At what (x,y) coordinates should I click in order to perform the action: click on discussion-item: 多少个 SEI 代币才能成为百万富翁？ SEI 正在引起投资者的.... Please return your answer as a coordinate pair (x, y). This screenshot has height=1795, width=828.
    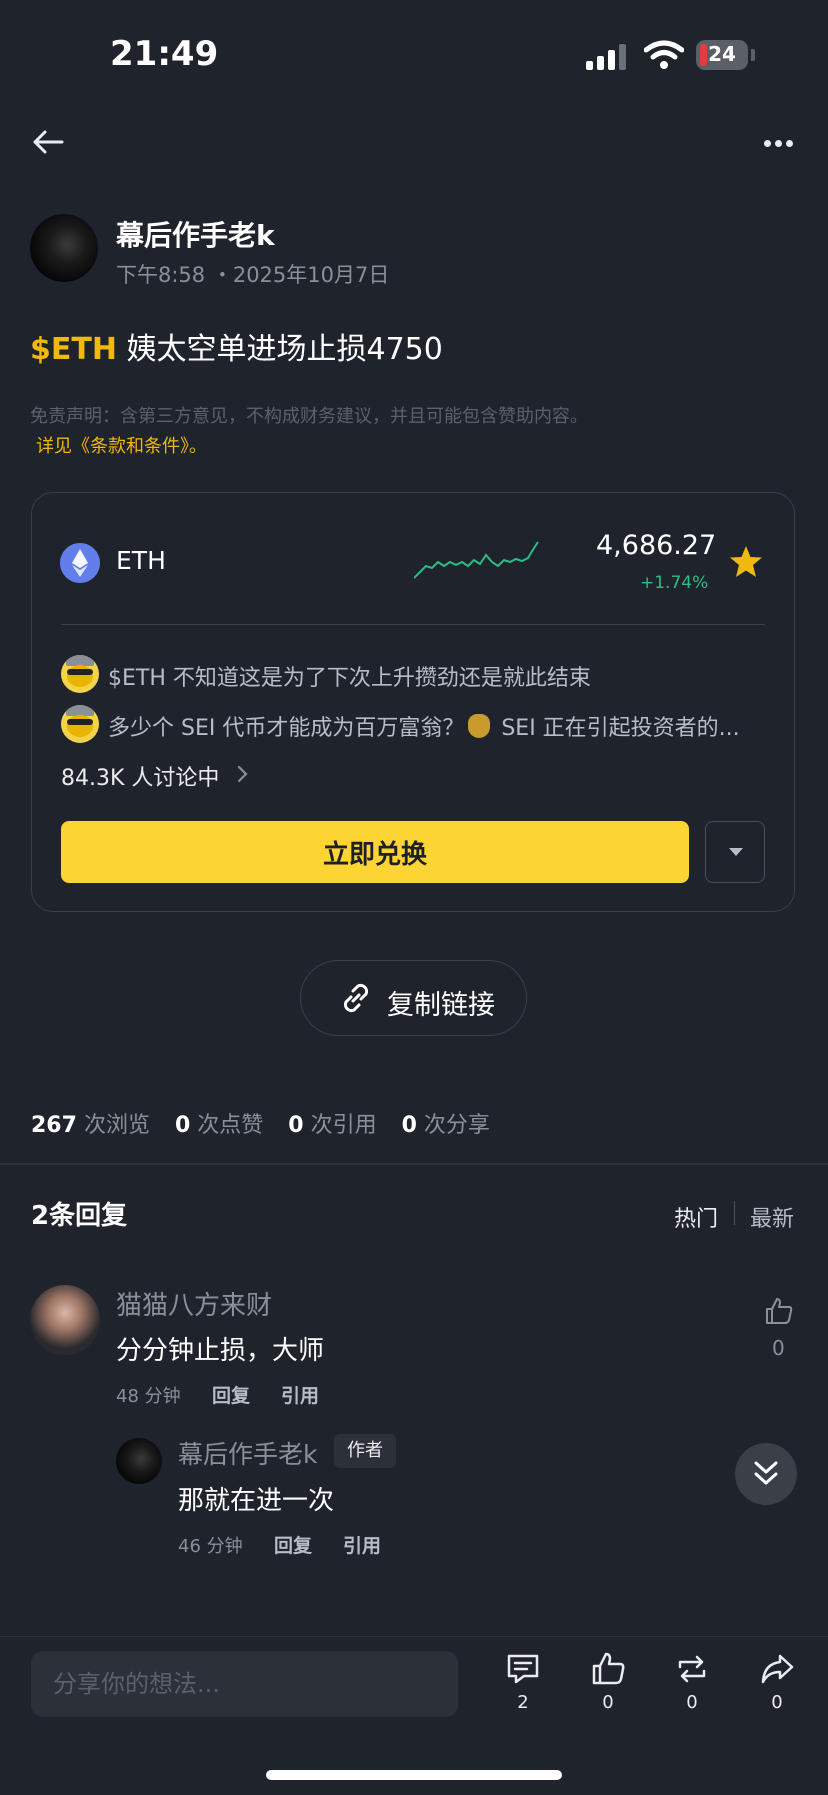
    Looking at the image, I should click on (424, 726).